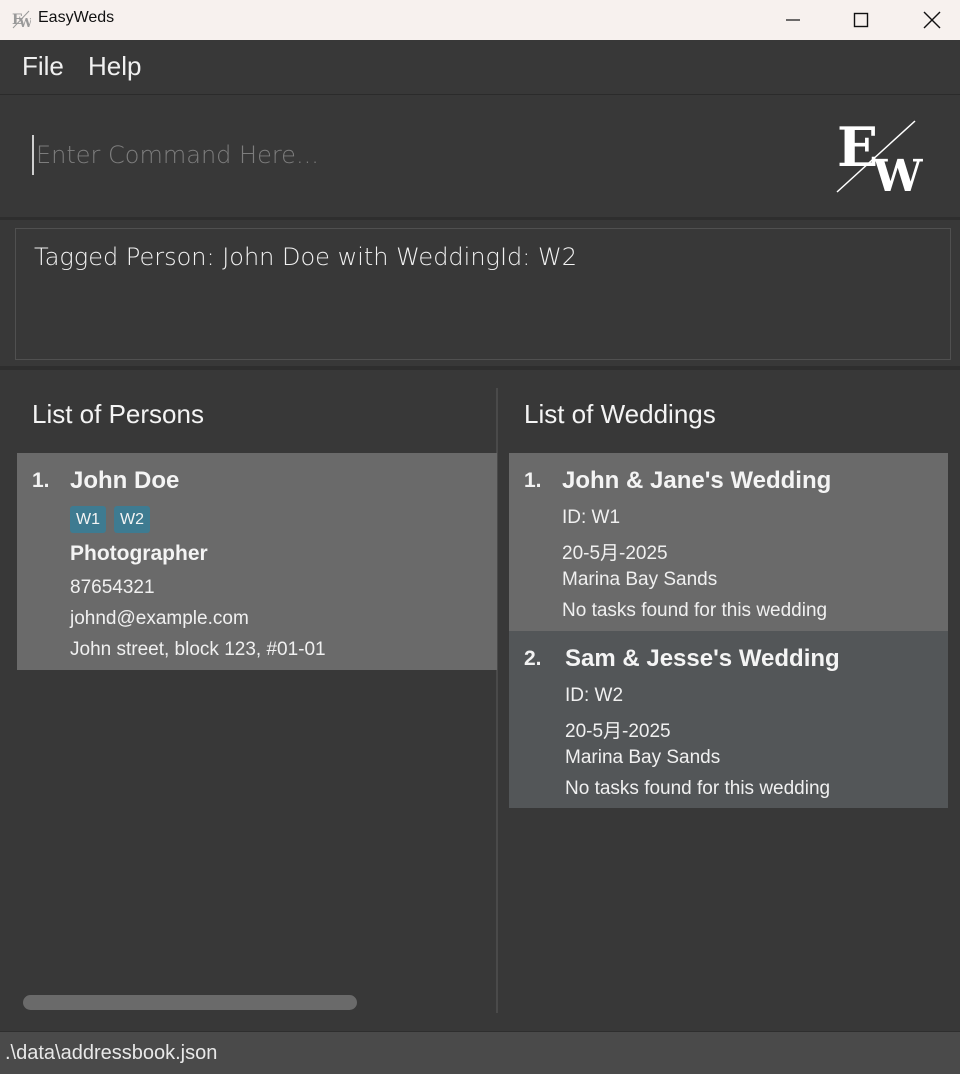  What do you see at coordinates (697, 480) in the screenshot?
I see `wedding-name: John & Jane's Wedding` at bounding box center [697, 480].